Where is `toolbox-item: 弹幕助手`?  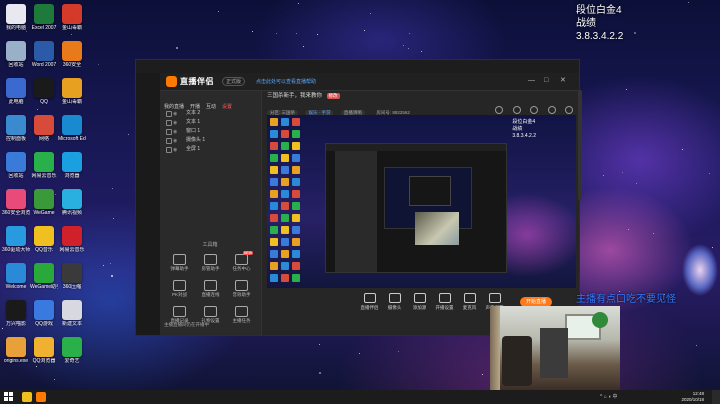
toolbox-item: 弹幕助手 is located at coordinates (179, 264).